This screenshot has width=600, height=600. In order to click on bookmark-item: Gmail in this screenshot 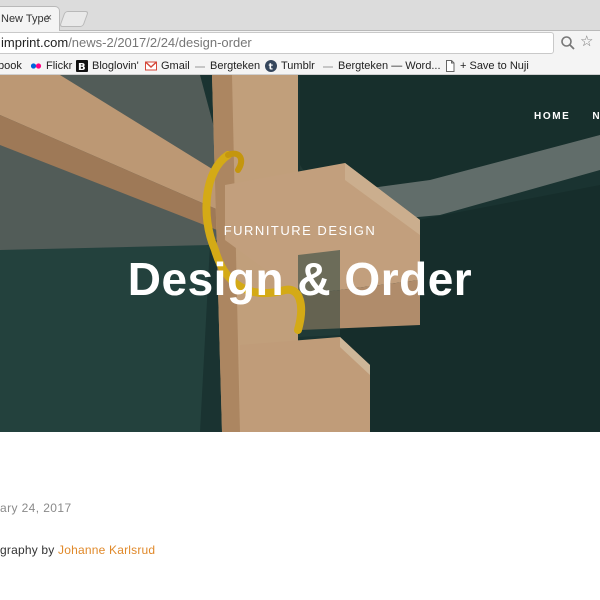, I will do `click(167, 65)`.